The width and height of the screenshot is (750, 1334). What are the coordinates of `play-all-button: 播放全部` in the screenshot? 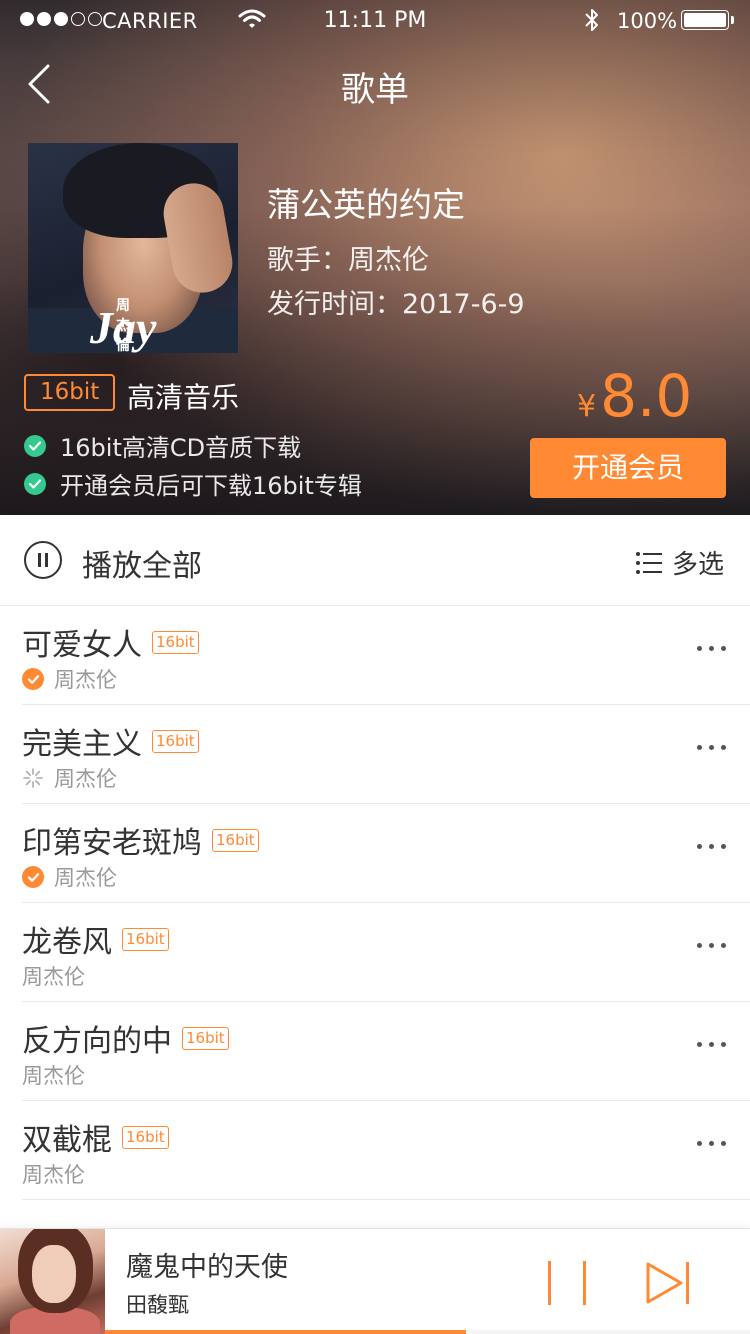 It's located at (142, 563).